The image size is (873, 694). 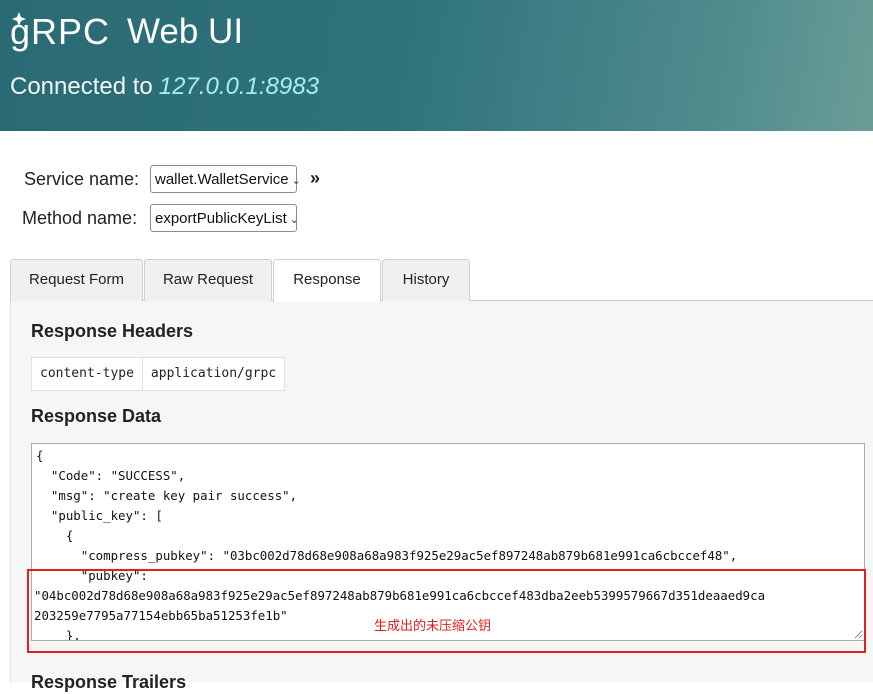 I want to click on annotation-label: 生成出的未压缩公钥, so click(x=433, y=626).